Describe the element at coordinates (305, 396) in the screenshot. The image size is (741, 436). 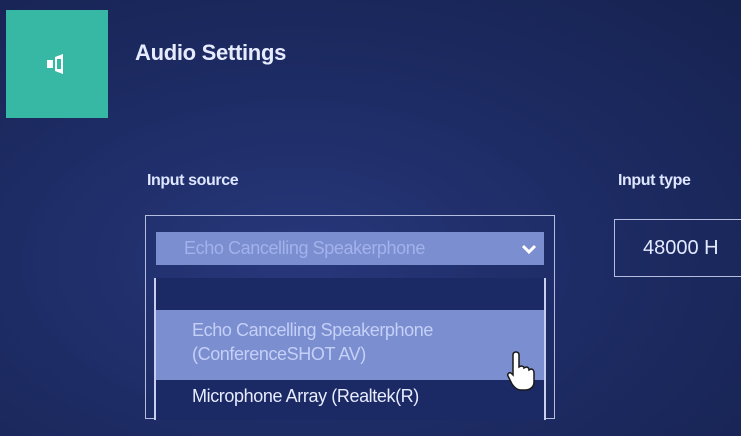
I see `option-line-1: Microphone Array (Realtek(R)` at that location.